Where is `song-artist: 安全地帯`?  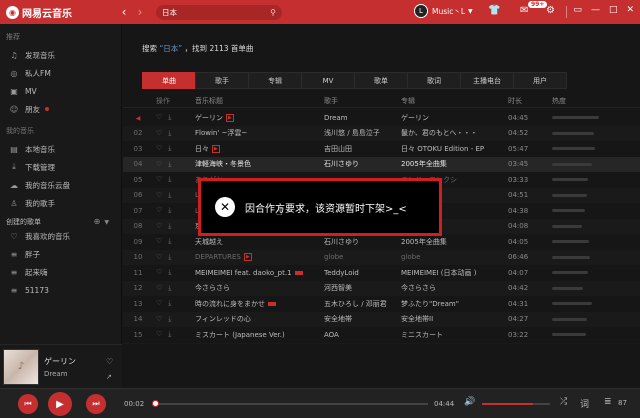
song-artist: 安全地帯 is located at coordinates (362, 319).